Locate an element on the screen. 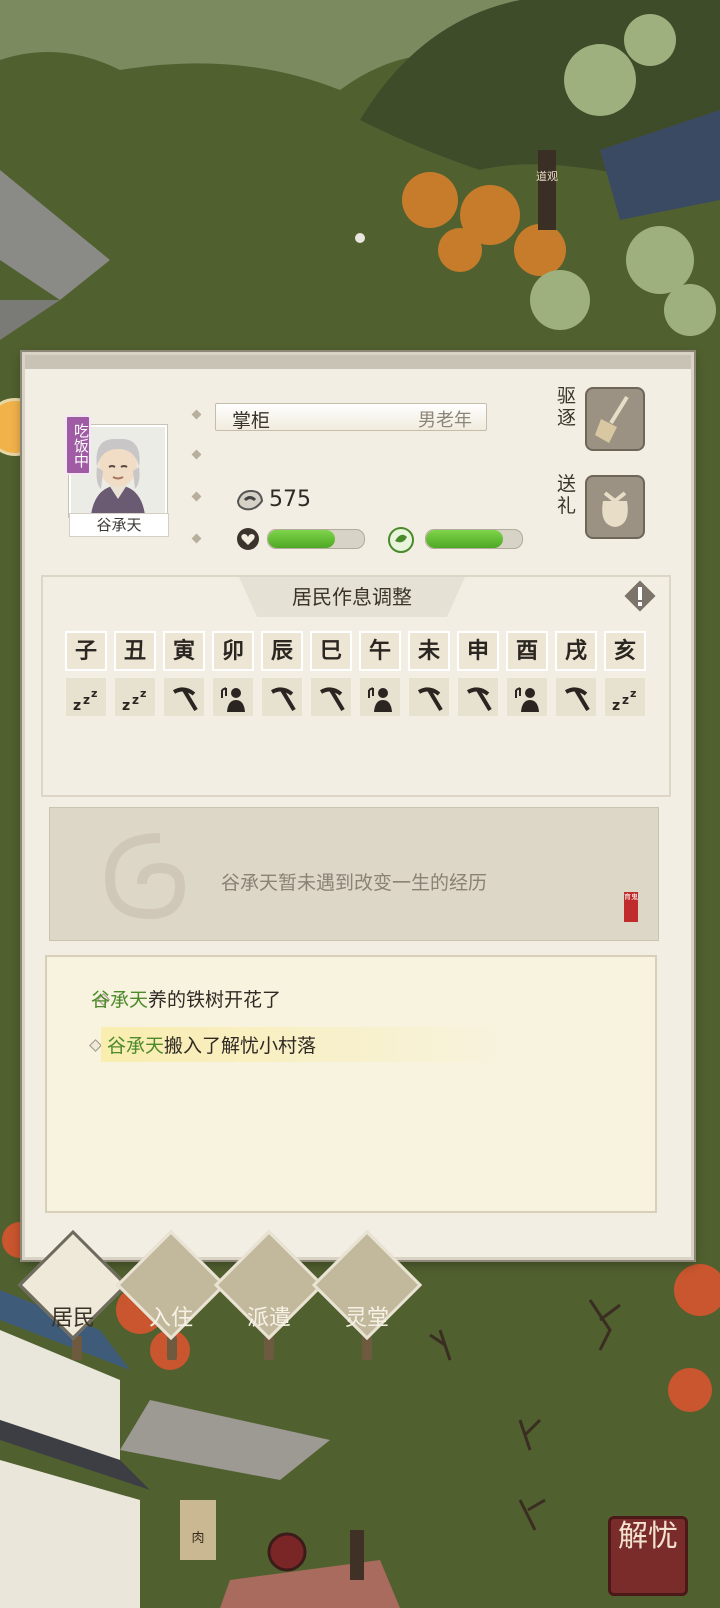 This screenshot has height=1608, width=720. heart-icon is located at coordinates (248, 539).